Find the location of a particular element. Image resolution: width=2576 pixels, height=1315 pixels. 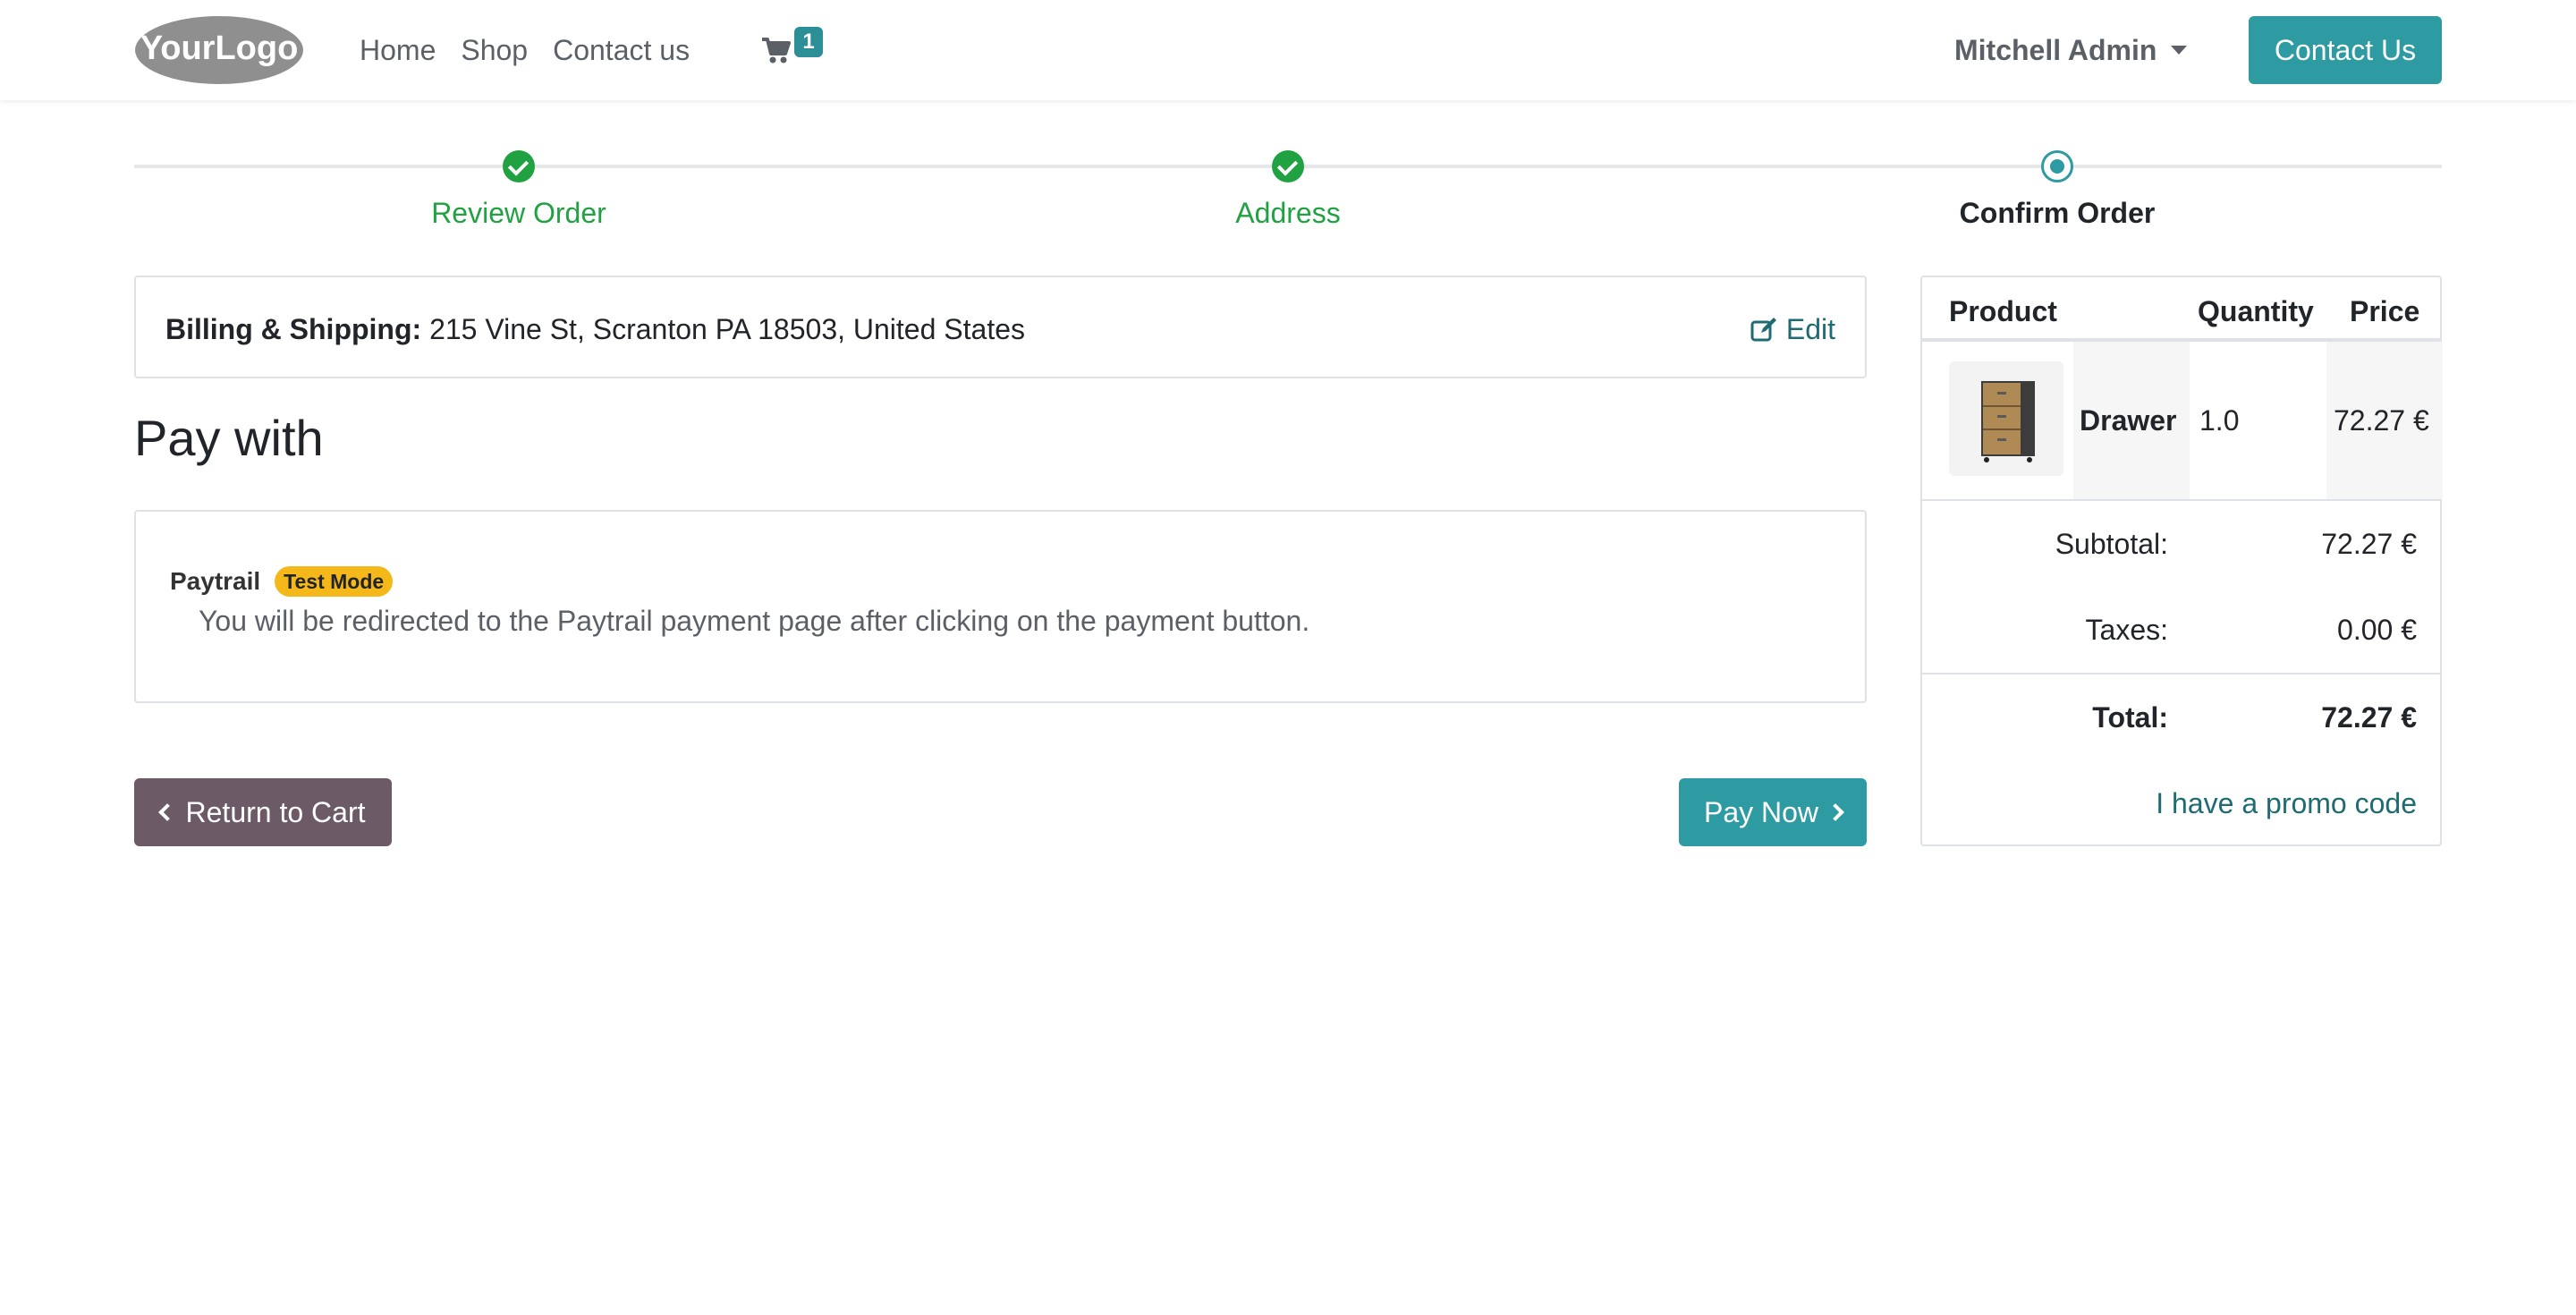

pay-now-label: Pay Now is located at coordinates (1761, 812).